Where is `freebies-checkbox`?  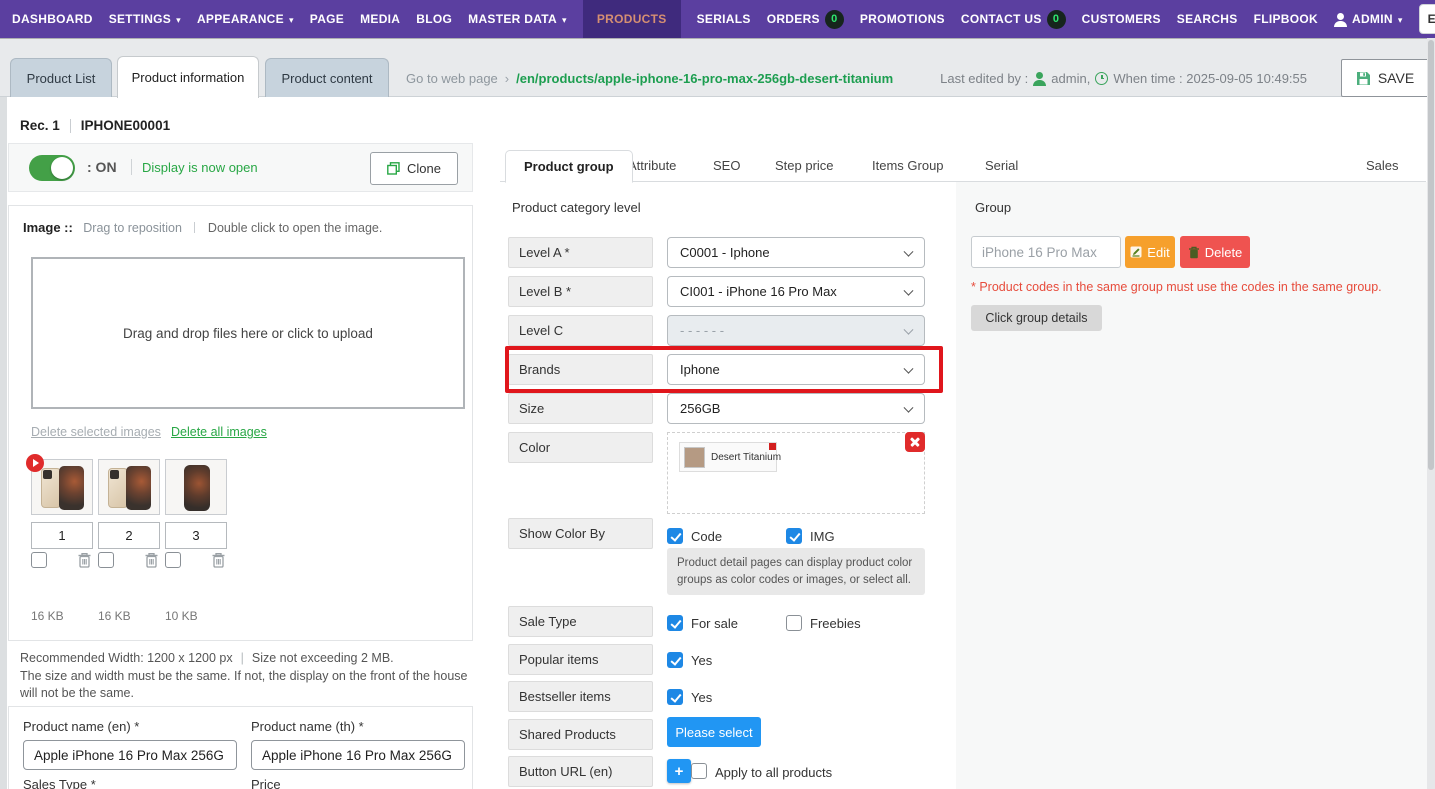
freebies-checkbox is located at coordinates (794, 623).